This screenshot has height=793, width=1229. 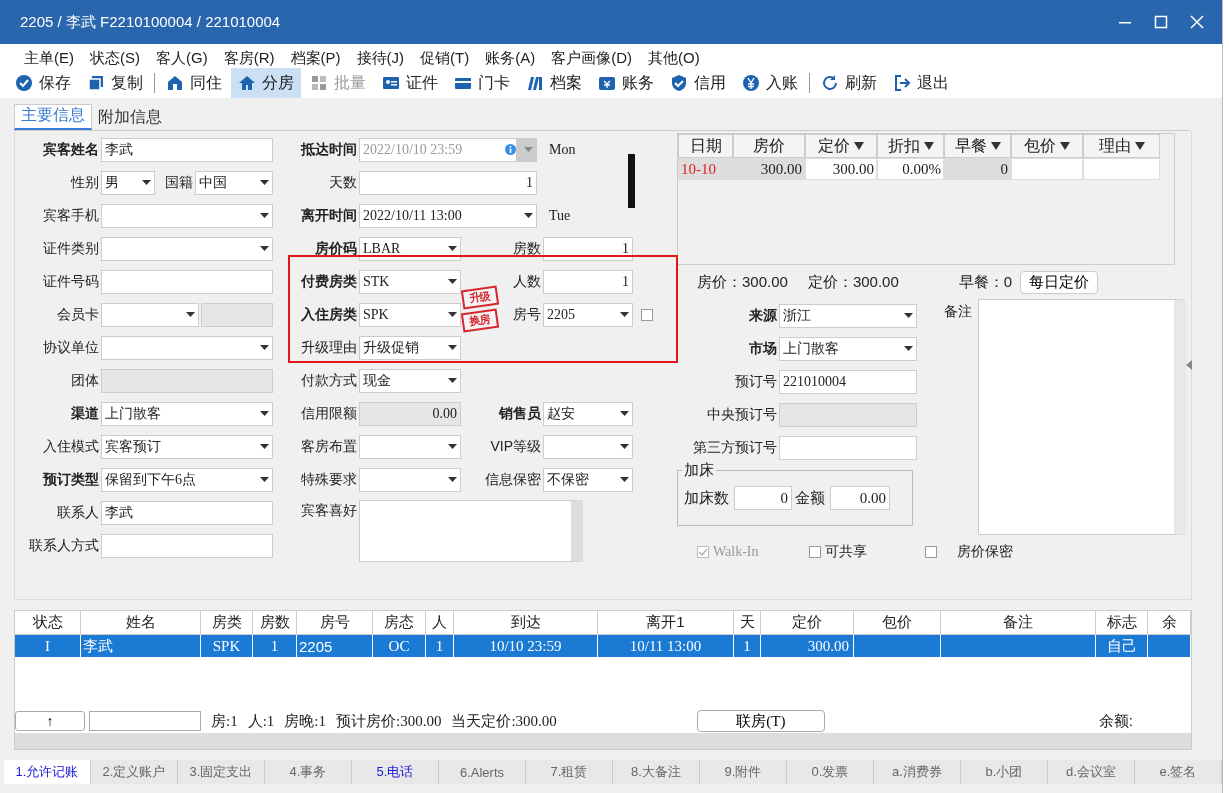 I want to click on column-header: 定价, so click(x=841, y=146).